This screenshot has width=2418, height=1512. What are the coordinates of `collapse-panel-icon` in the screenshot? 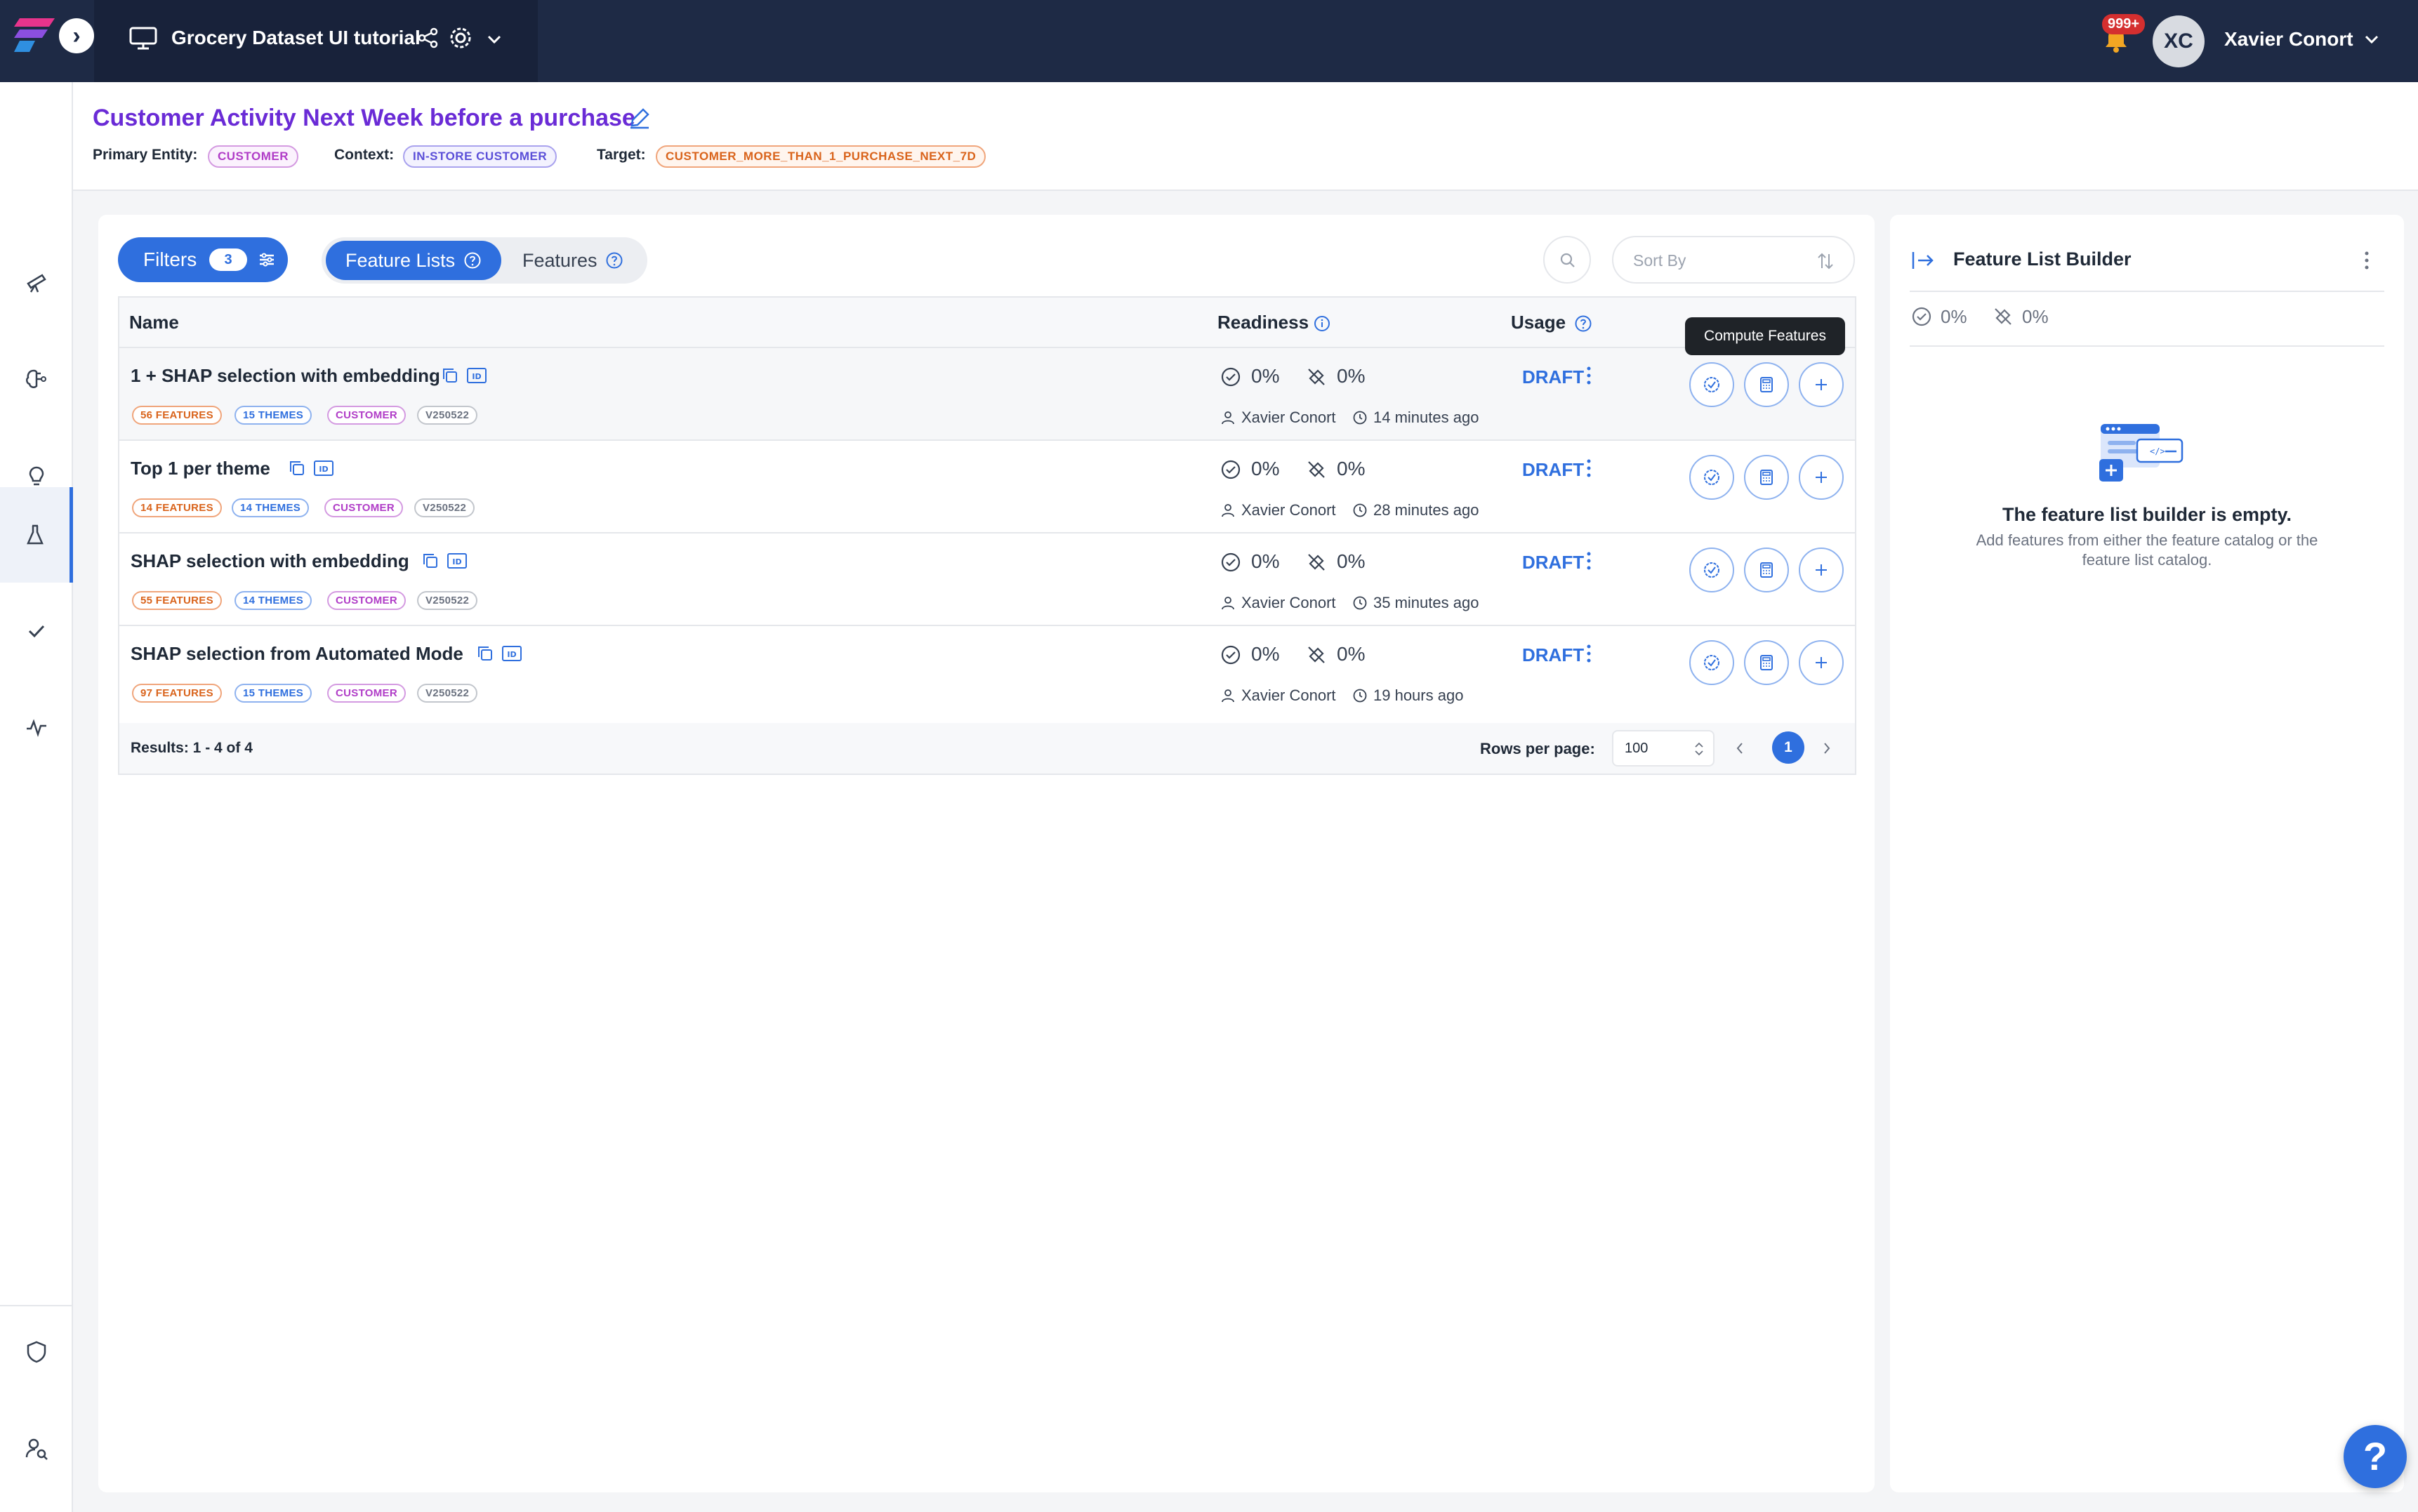 It's located at (1923, 260).